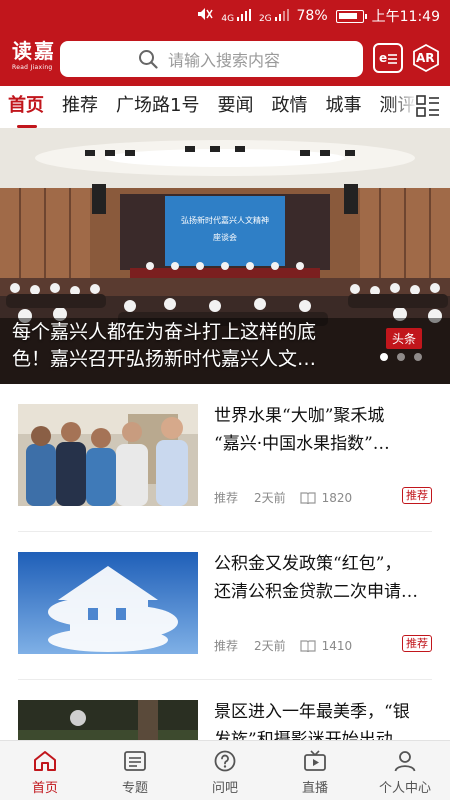 This screenshot has height=800, width=450. What do you see at coordinates (383, 58) in the screenshot?
I see `svg-text: e` at bounding box center [383, 58].